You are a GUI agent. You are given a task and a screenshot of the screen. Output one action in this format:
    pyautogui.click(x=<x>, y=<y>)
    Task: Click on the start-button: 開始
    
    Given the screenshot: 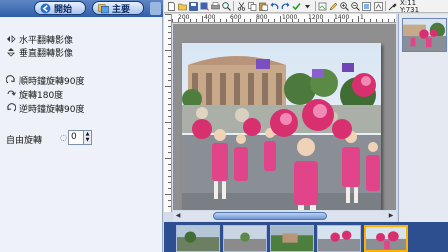 What is the action you would take?
    pyautogui.click(x=60, y=8)
    